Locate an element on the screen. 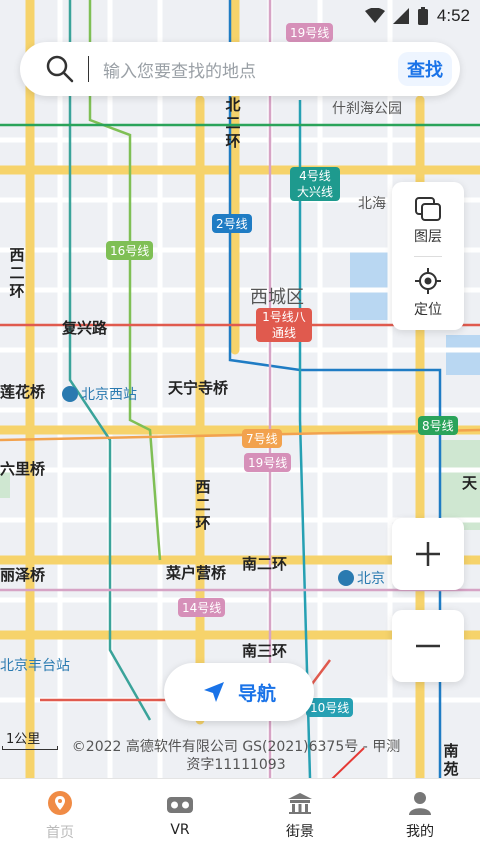 This screenshot has height=853, width=480. locate-label: 定位 is located at coordinates (428, 310).